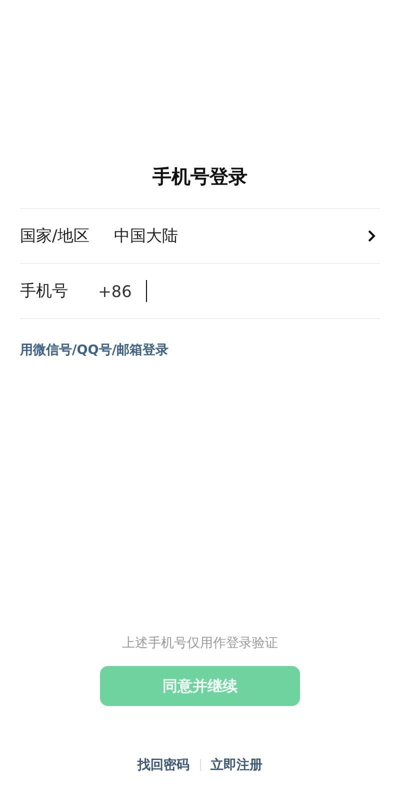 The image size is (400, 800). What do you see at coordinates (200, 643) in the screenshot?
I see `hint-text: 上述手机号仅用作登录验证` at bounding box center [200, 643].